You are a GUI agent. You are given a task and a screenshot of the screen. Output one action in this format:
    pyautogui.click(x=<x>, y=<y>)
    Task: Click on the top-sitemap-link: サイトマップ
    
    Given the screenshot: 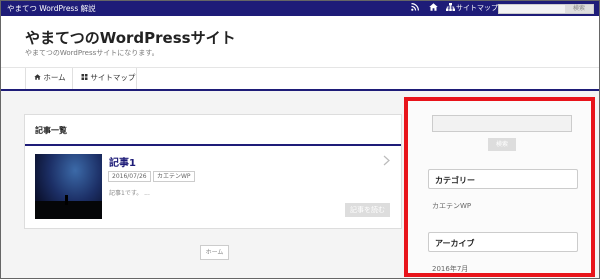 What is the action you would take?
    pyautogui.click(x=477, y=8)
    